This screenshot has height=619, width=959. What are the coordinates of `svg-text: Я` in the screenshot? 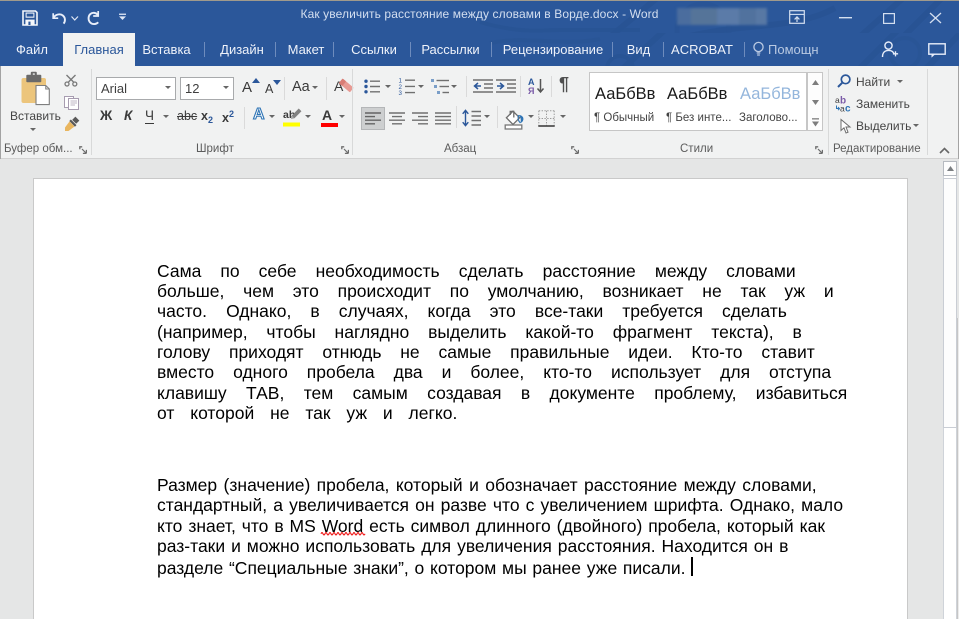 It's located at (531, 91).